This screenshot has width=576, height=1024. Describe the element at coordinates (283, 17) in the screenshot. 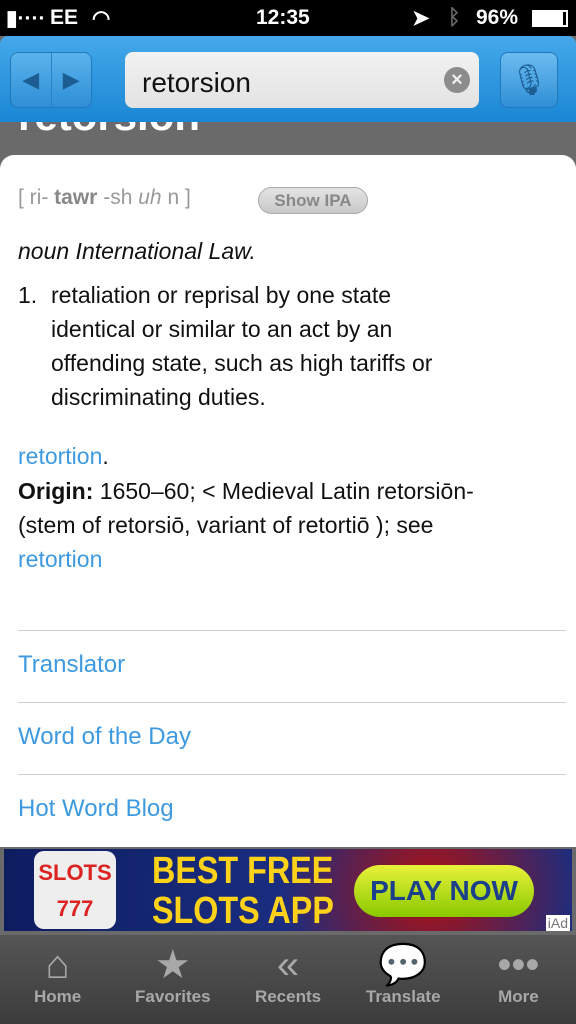

I see `clock: 12:35` at that location.